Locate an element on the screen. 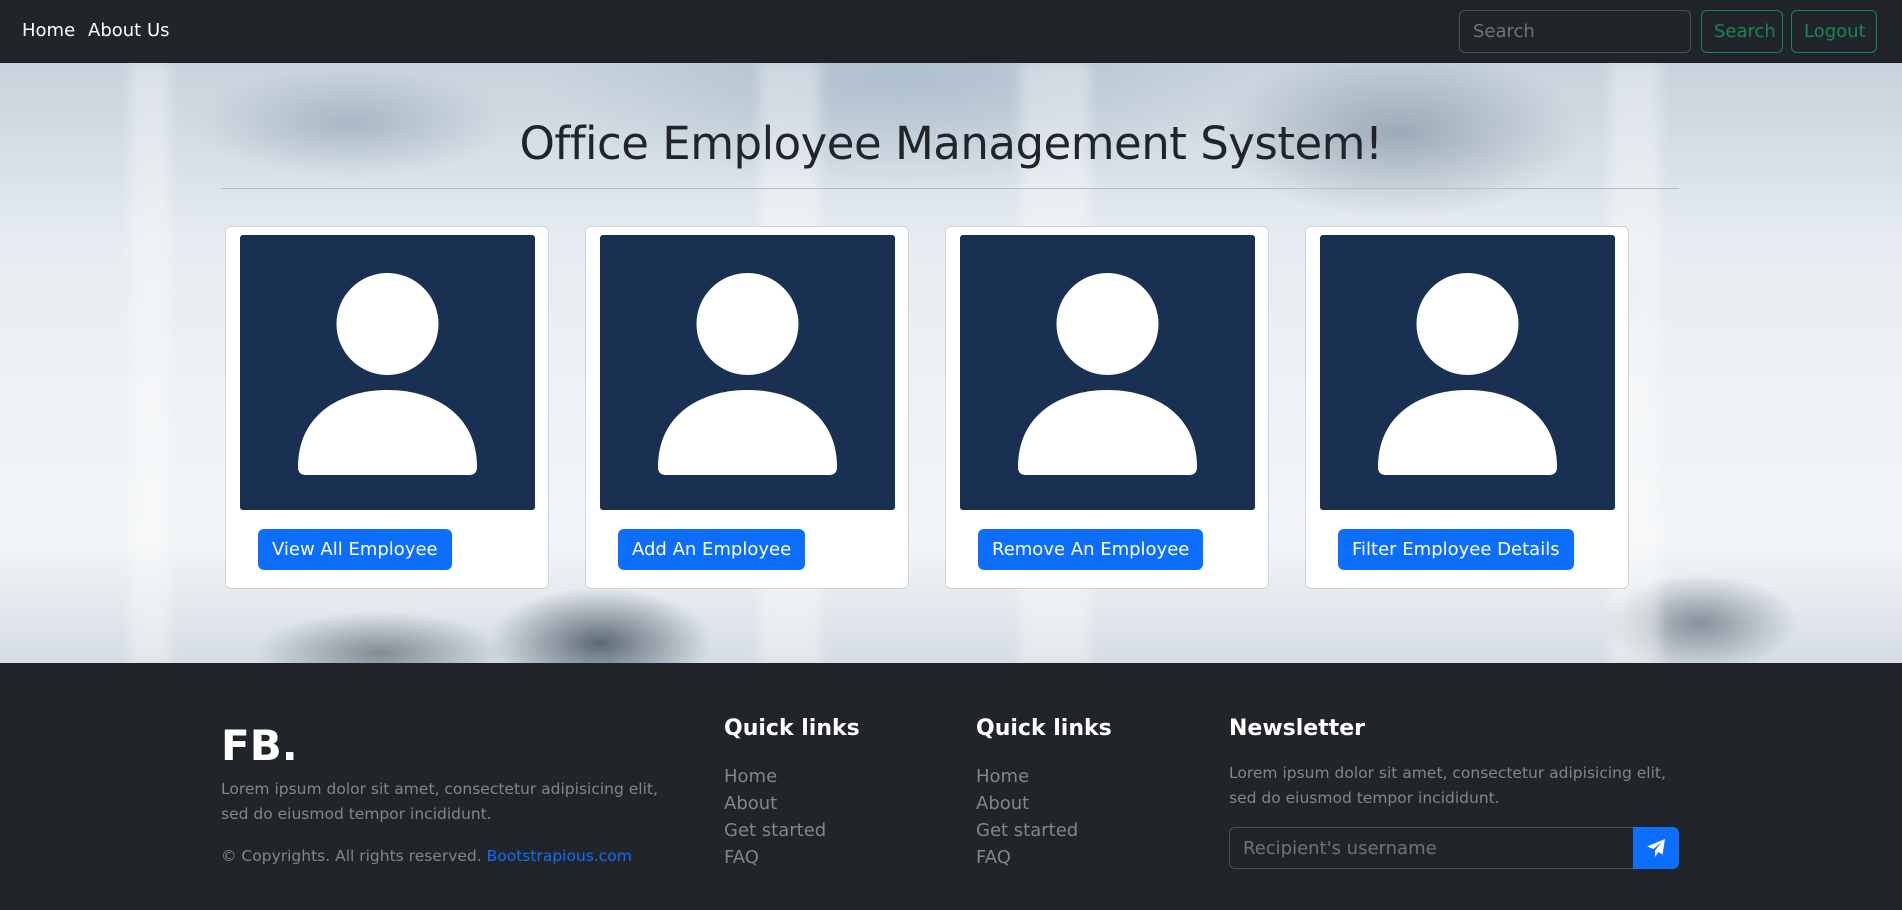 This screenshot has height=910, width=1902. navbar: Home About Us Search Logout is located at coordinates (951, 31).